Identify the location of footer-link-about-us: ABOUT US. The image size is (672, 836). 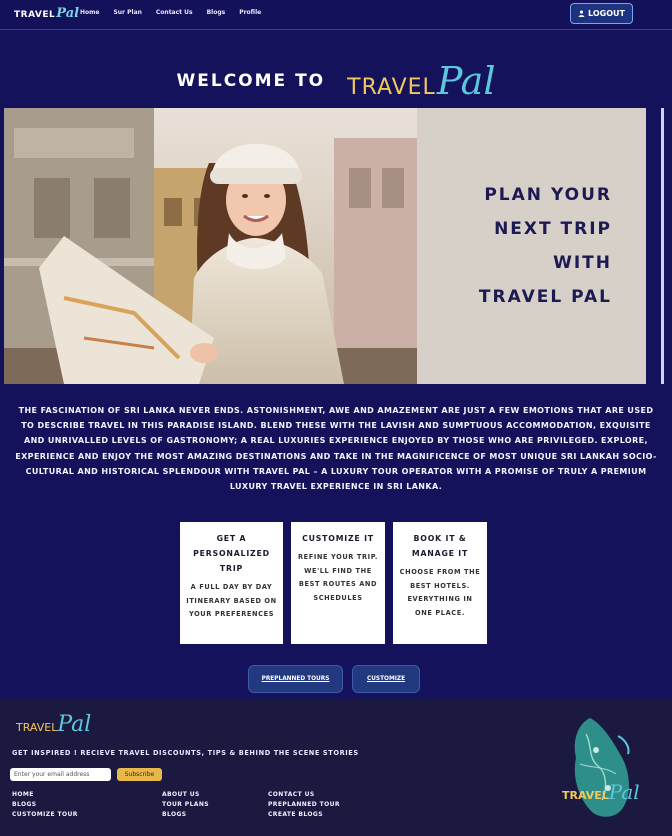
(185, 794).